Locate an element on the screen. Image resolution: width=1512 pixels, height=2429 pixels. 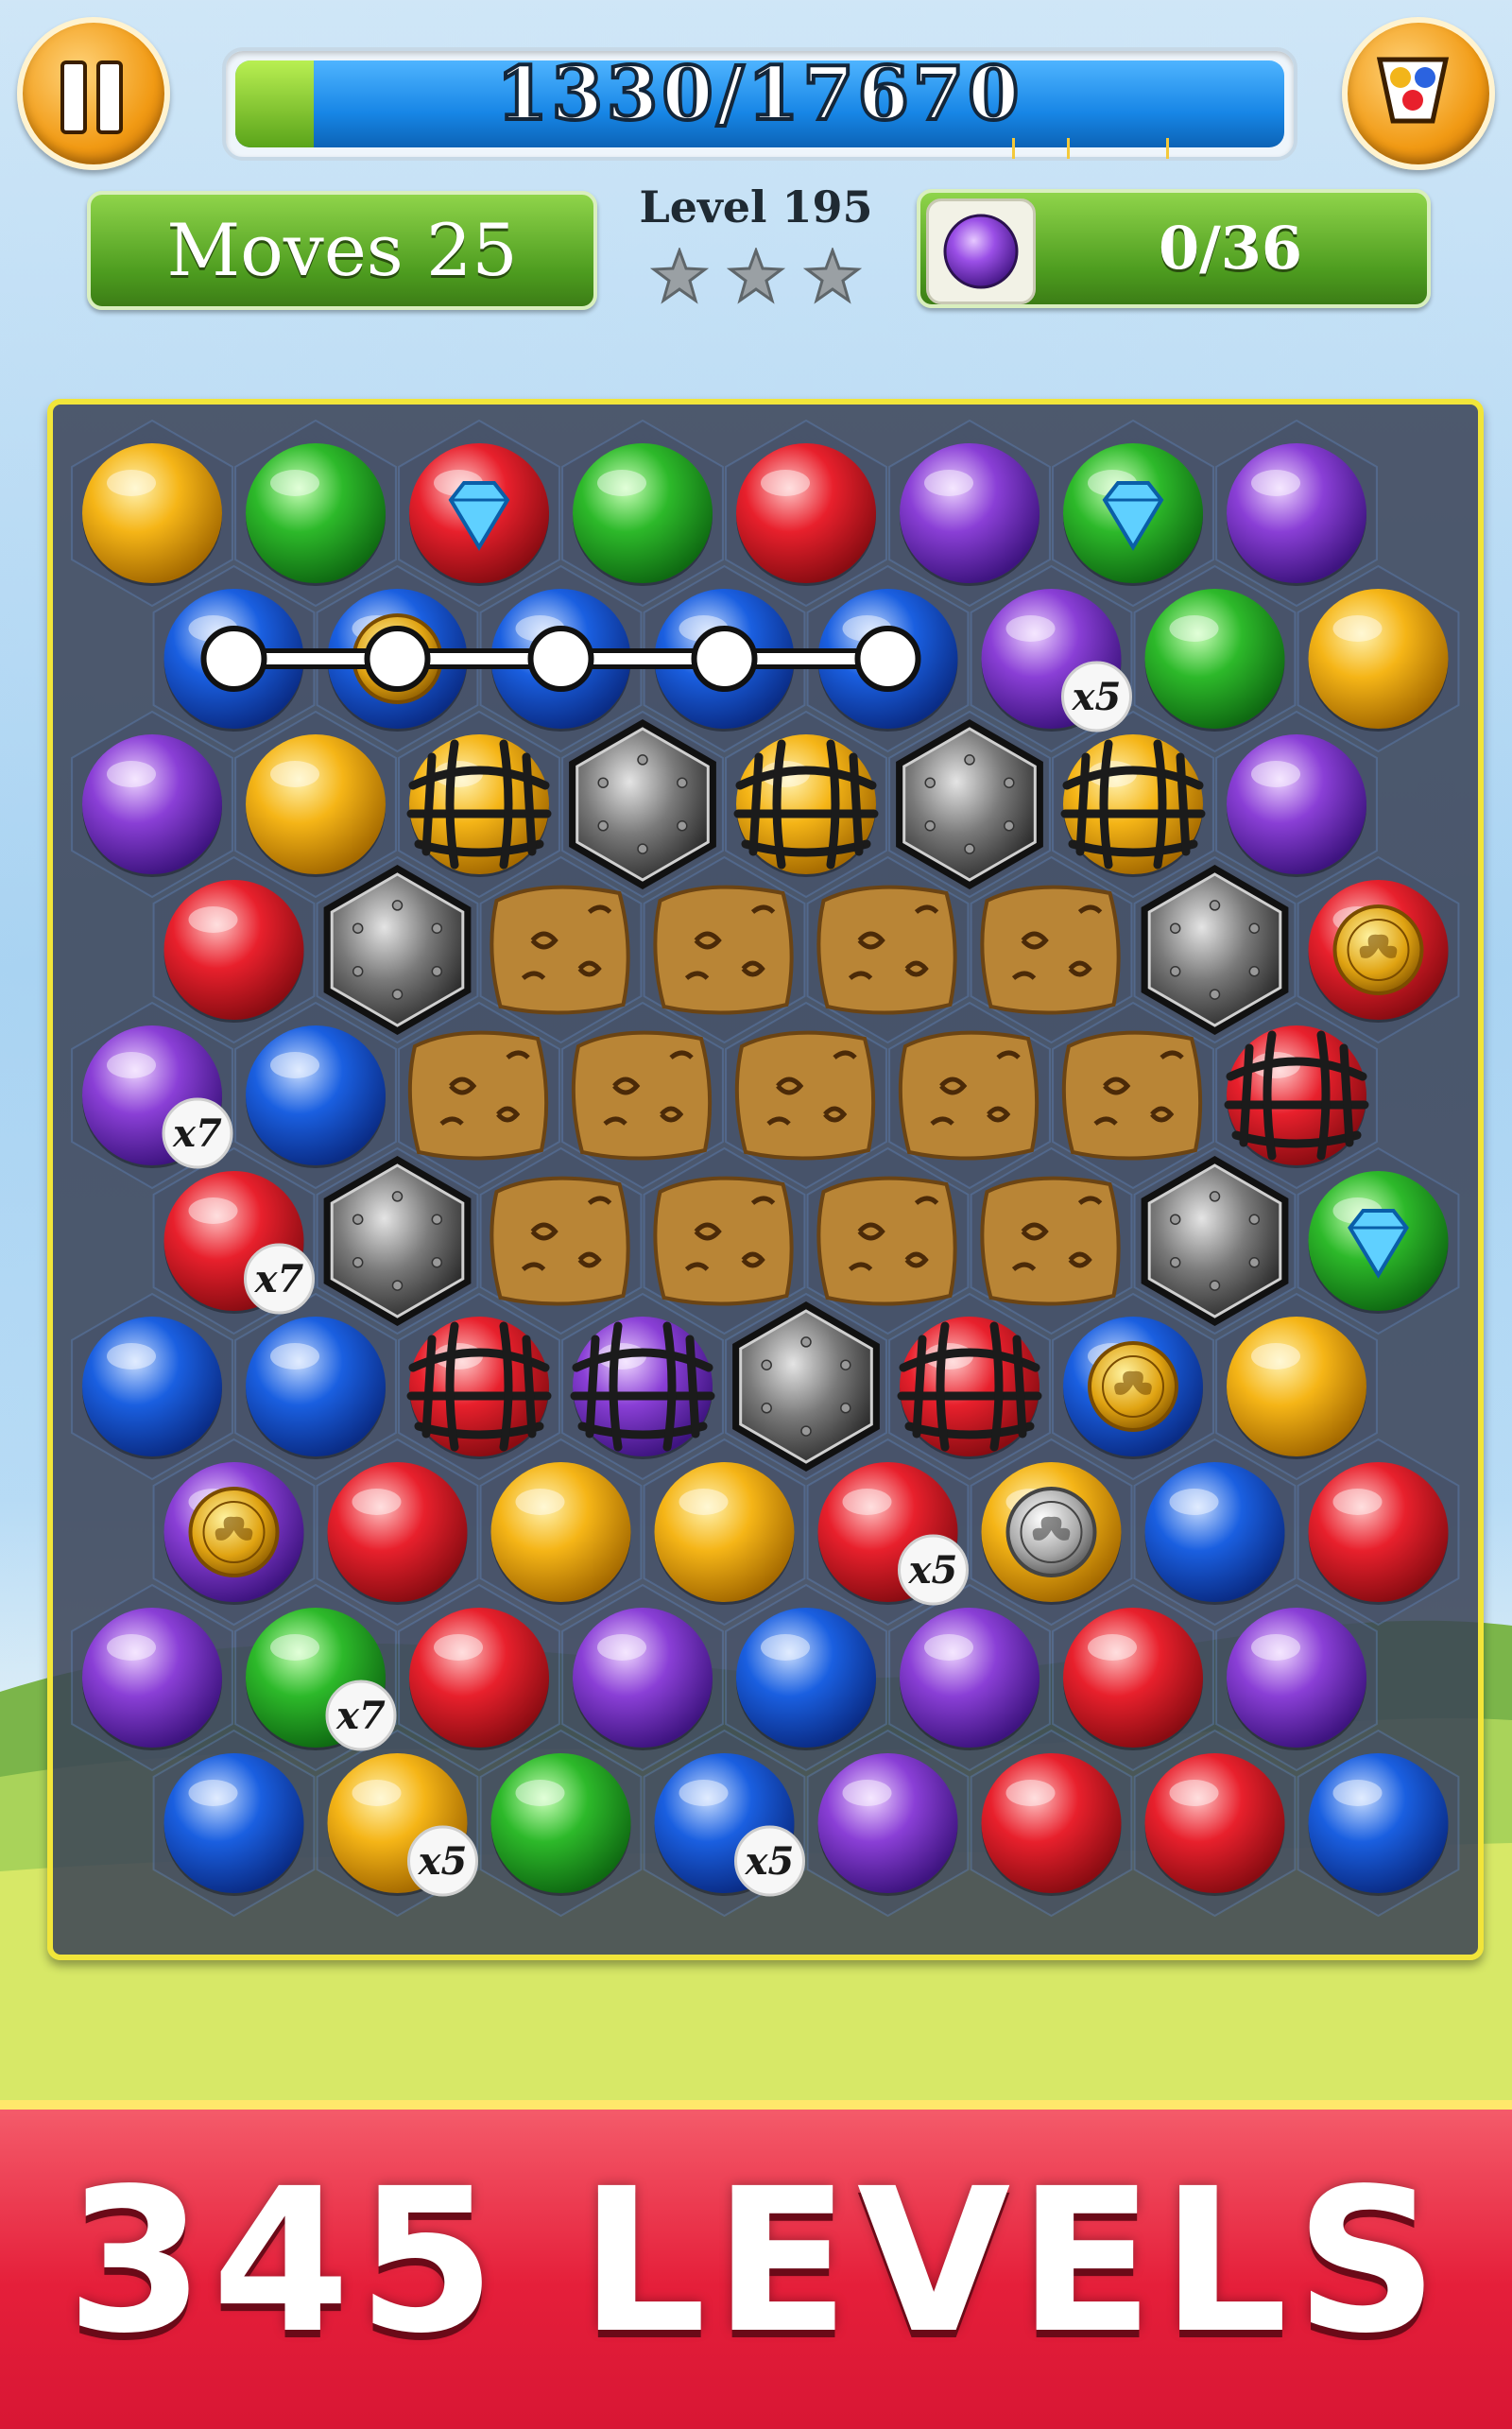
star-icon is located at coordinates (756, 276).